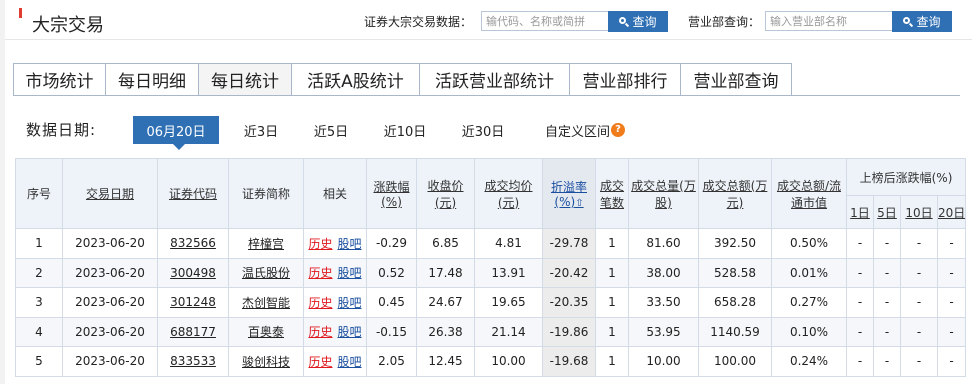 This screenshot has width=972, height=384. I want to click on header-d20: 20日, so click(951, 212).